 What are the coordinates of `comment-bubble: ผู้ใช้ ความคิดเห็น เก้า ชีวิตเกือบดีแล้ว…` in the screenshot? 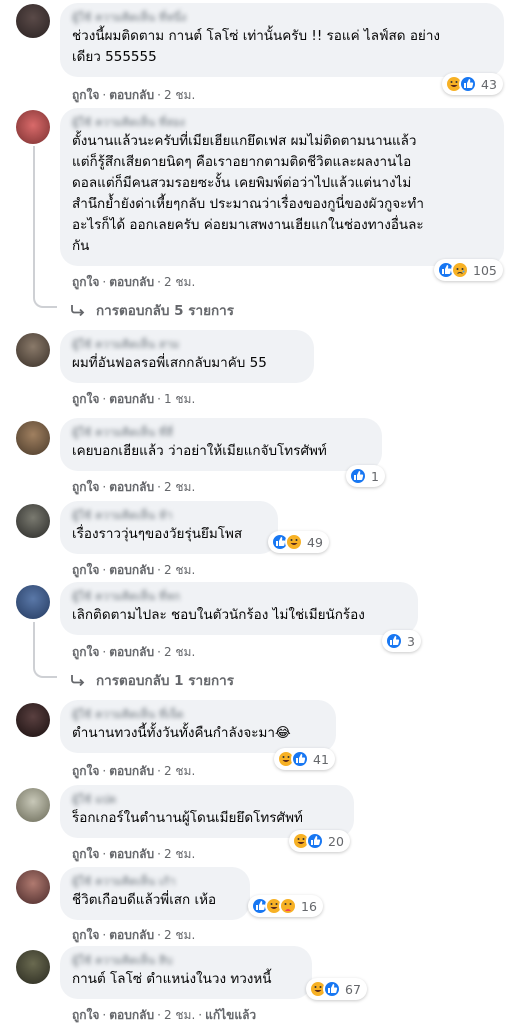 It's located at (155, 893).